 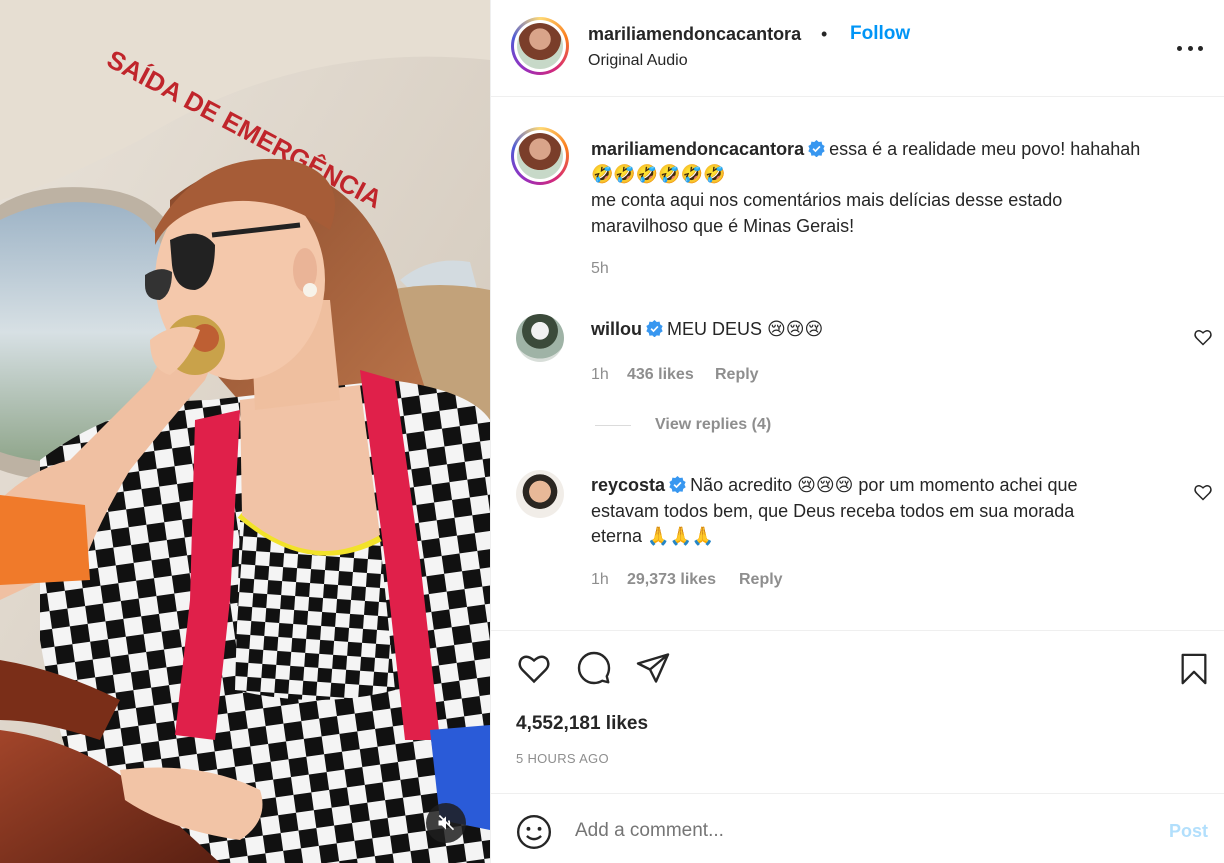 I want to click on speaker-muted-icon, so click(x=446, y=822).